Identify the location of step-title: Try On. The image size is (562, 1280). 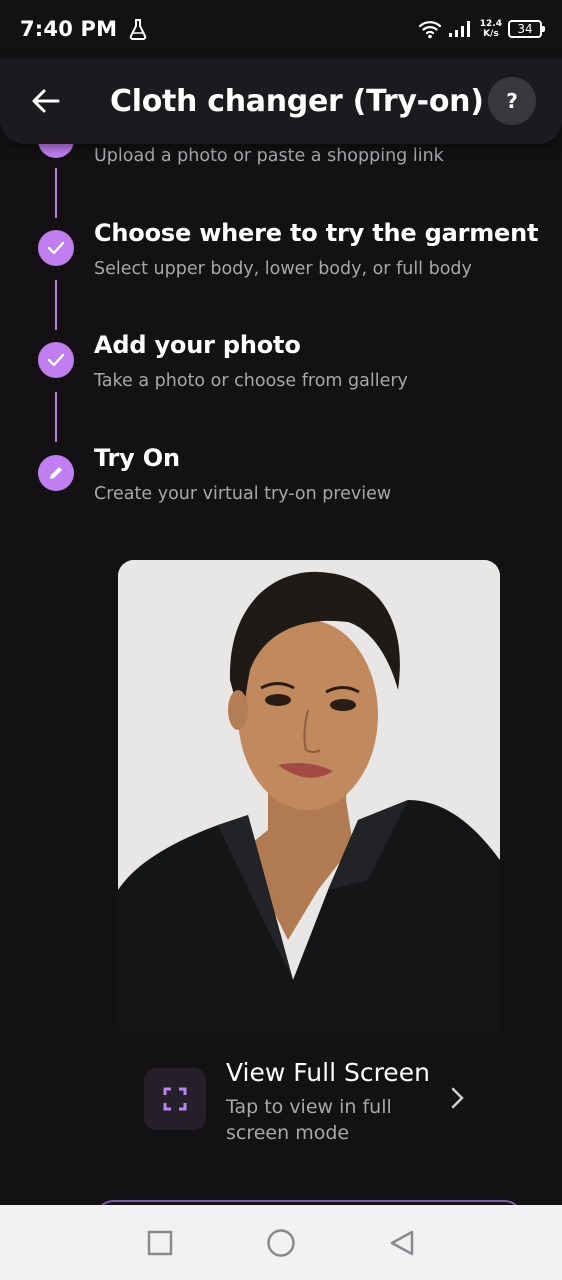
(137, 458).